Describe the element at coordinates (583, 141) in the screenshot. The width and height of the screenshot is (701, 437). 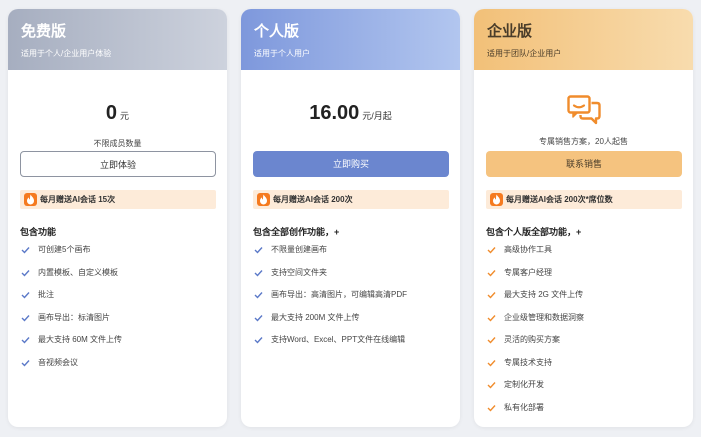
I see `price-note: 专属销售方案，20人起售` at that location.